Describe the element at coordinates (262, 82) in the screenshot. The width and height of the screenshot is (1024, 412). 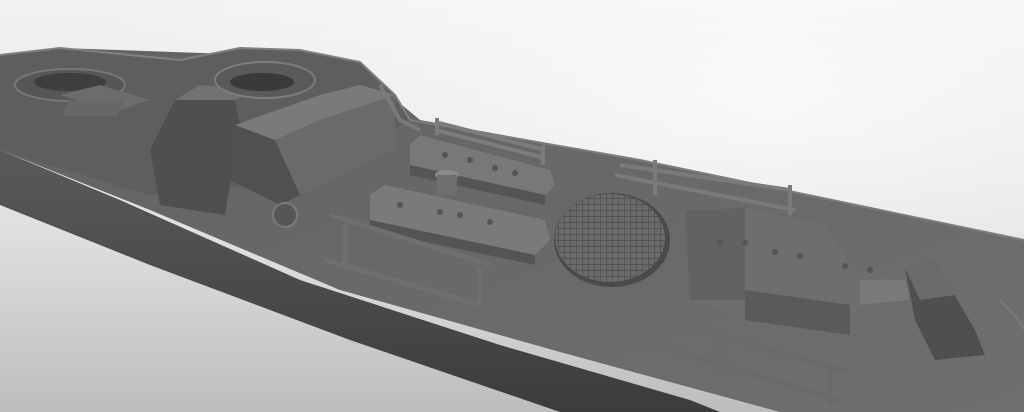
I see `turret-well` at that location.